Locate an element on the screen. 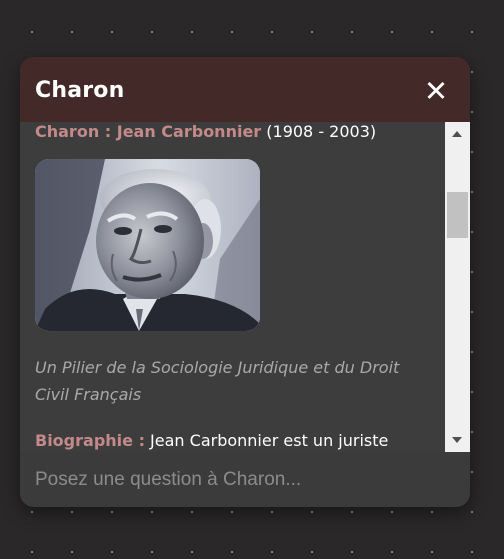 This screenshot has width=504, height=559. question-input is located at coordinates (245, 479).